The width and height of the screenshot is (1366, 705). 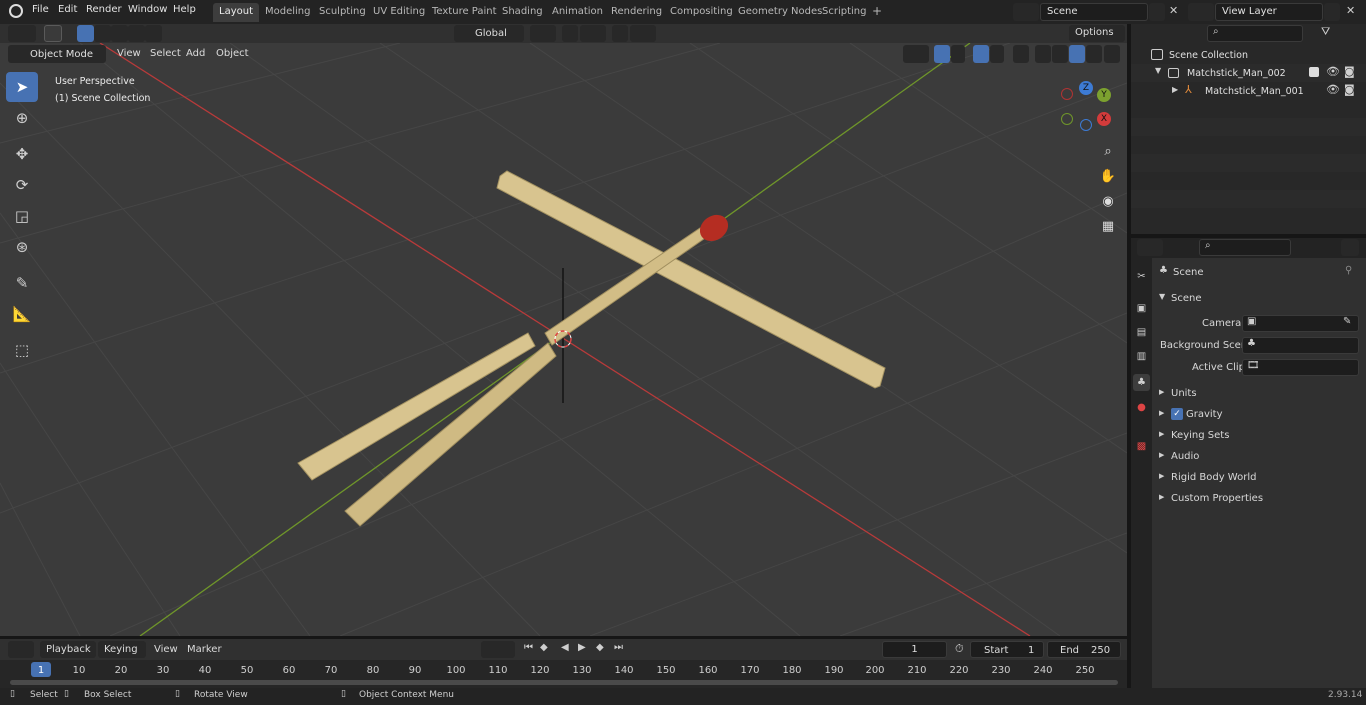 What do you see at coordinates (1026, 12) in the screenshot?
I see `scene-type-icon` at bounding box center [1026, 12].